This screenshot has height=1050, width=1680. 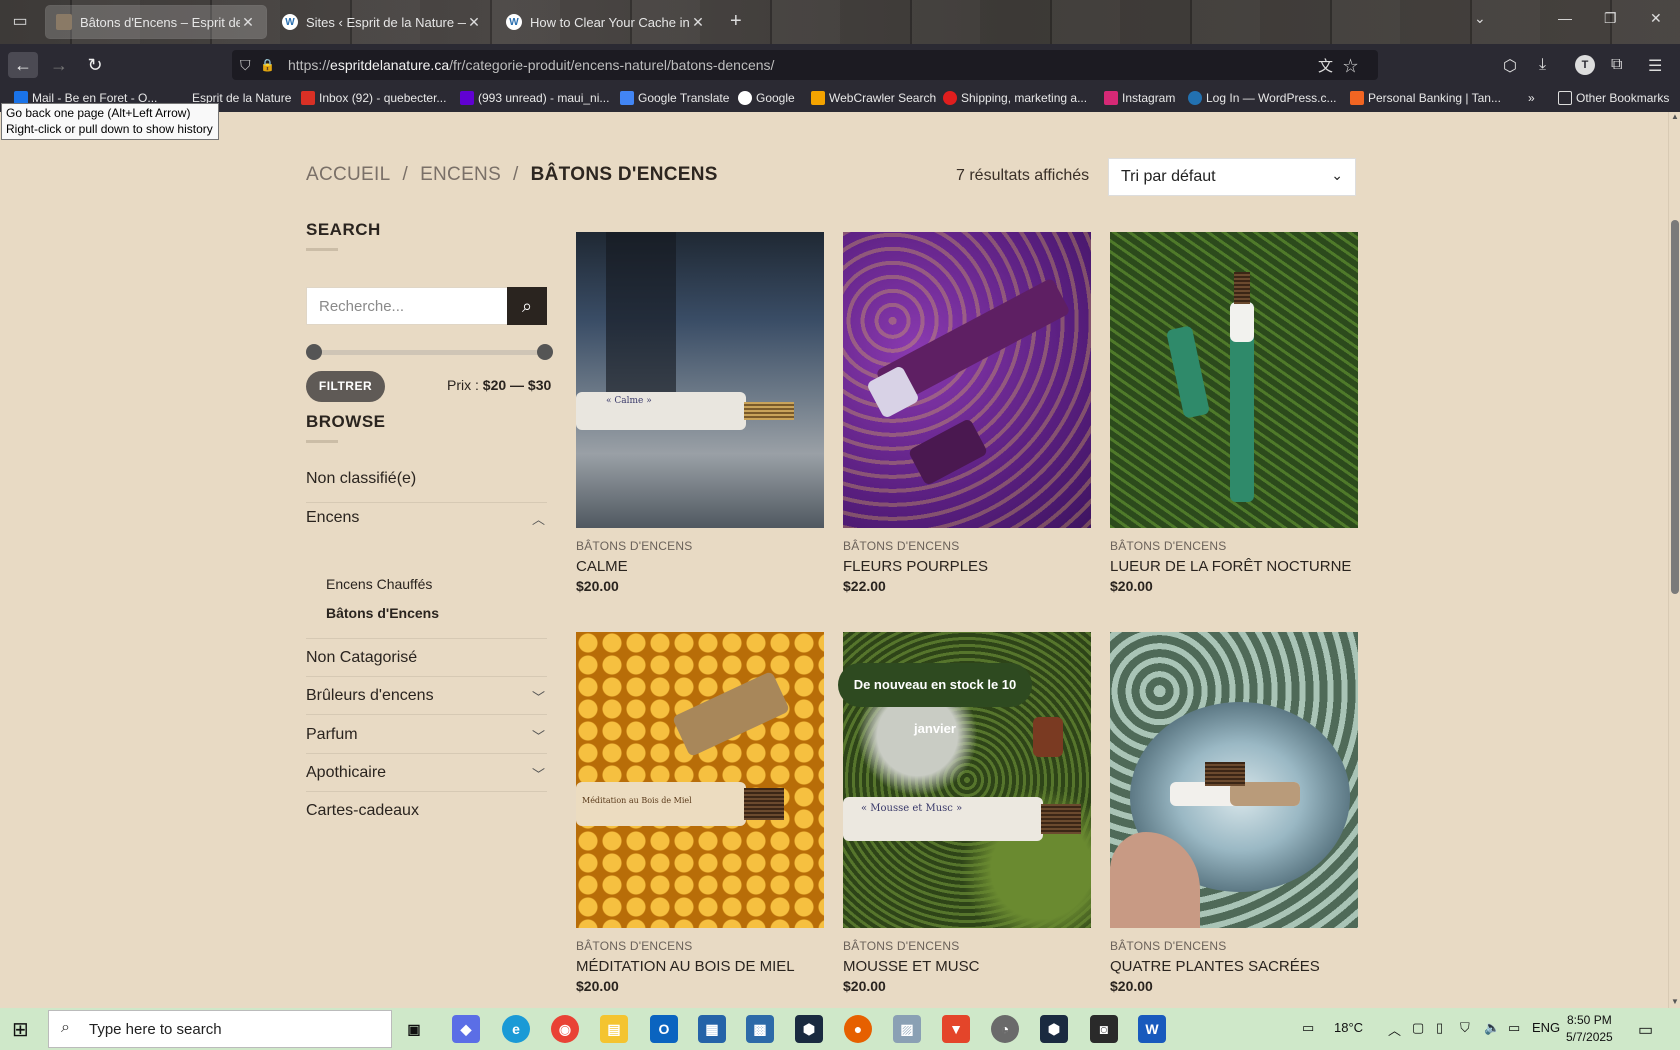 I want to click on other-bookmarks: Other Bookmarks, so click(x=1613, y=98).